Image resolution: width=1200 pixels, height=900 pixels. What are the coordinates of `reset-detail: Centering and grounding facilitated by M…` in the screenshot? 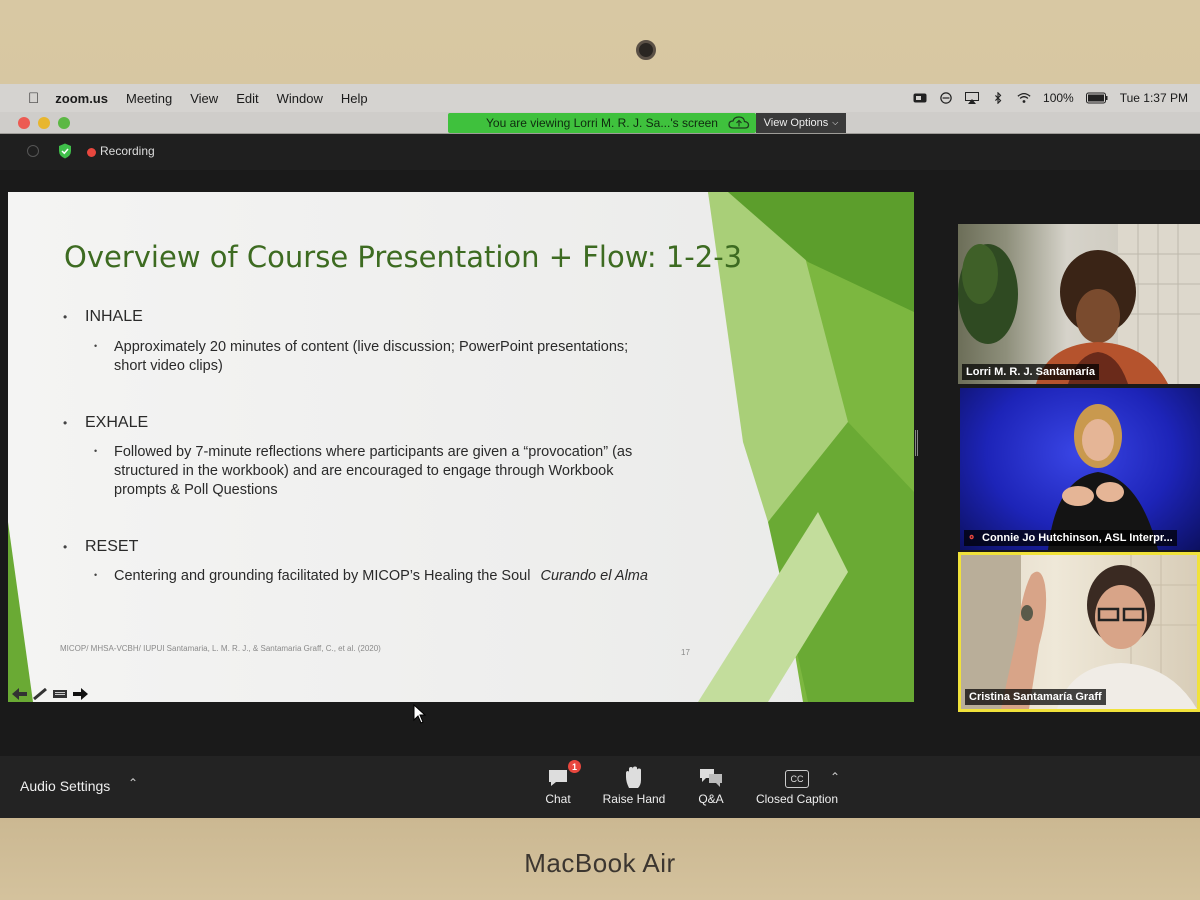 It's located at (381, 576).